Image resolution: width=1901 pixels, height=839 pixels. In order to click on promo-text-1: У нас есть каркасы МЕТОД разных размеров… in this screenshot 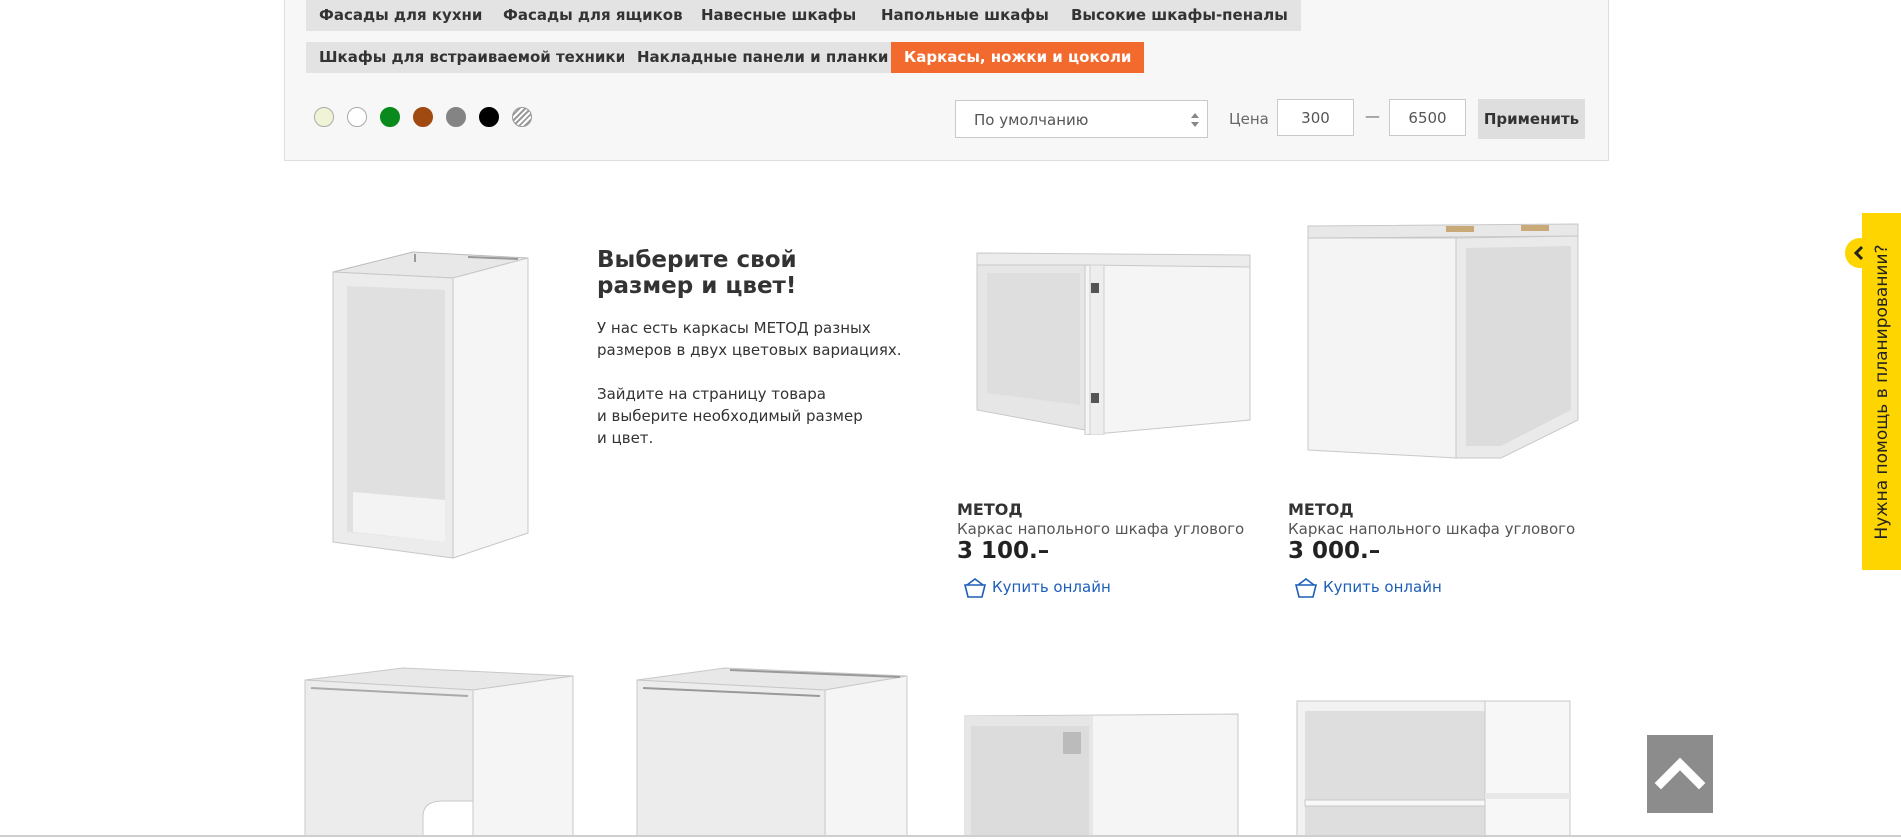, I will do `click(749, 339)`.